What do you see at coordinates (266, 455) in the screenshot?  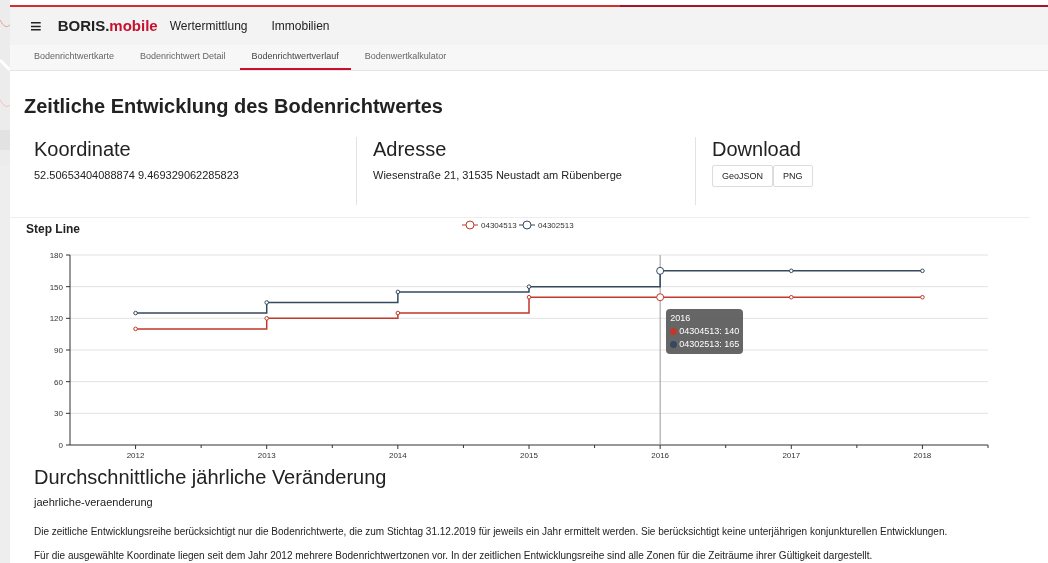 I see `axis-label: 2013` at bounding box center [266, 455].